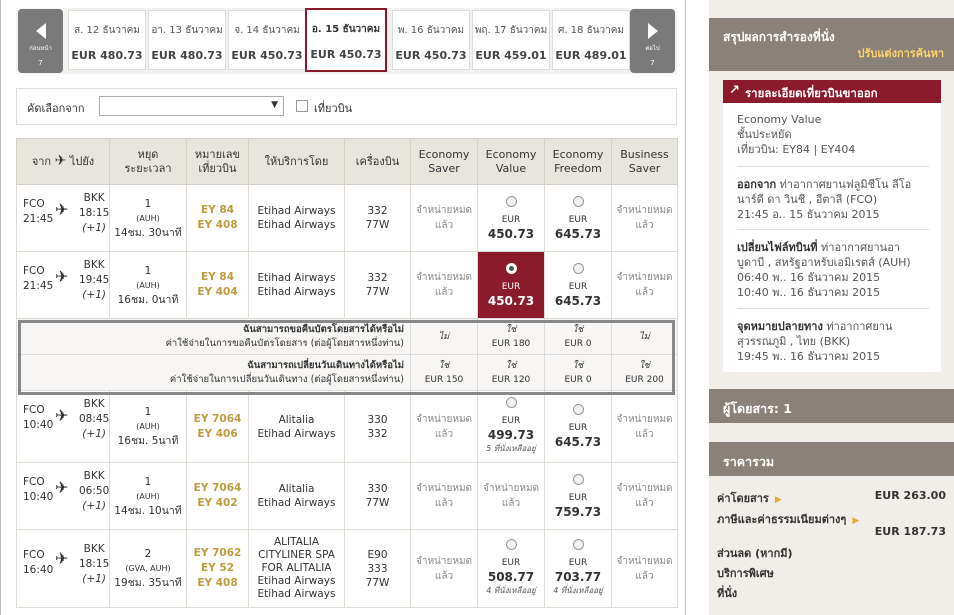 The height and width of the screenshot is (615, 954). I want to click on fare-row: ค่าโดยสาร ▶, so click(749, 498).